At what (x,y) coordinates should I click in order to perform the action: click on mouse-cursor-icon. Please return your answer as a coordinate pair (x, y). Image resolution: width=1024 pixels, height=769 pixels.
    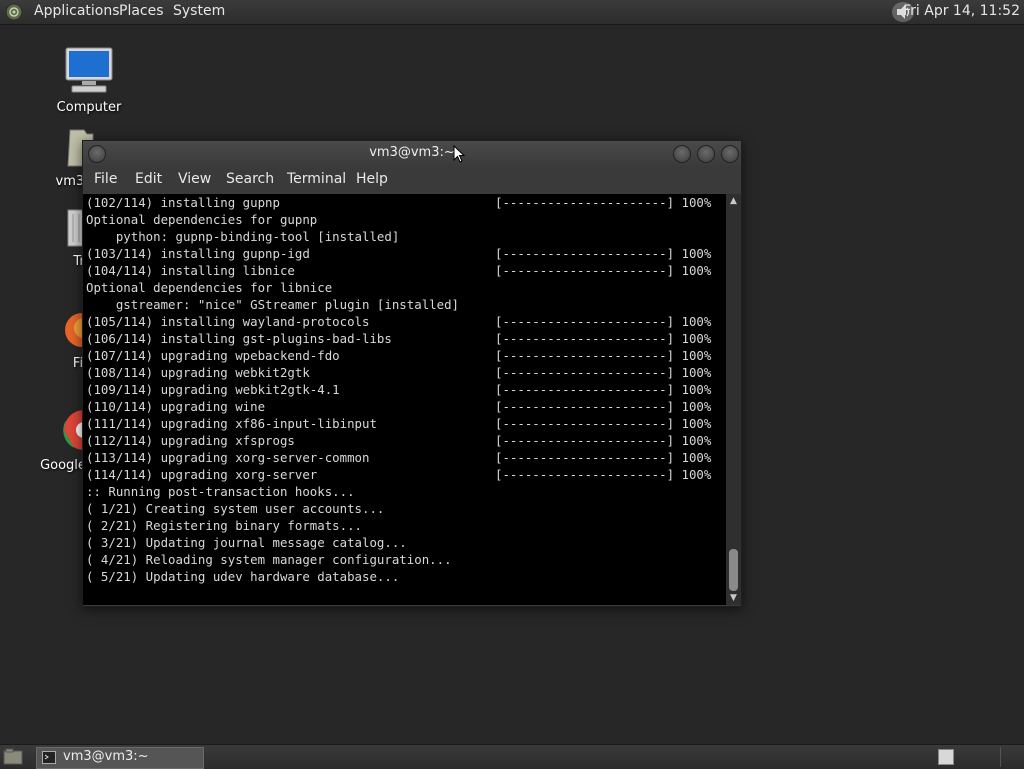
    Looking at the image, I should click on (459, 154).